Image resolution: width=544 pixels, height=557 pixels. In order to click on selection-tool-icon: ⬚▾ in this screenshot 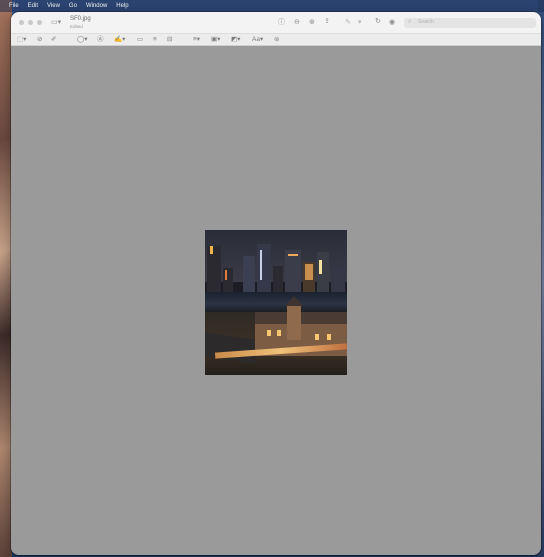, I will do `click(21, 40)`.